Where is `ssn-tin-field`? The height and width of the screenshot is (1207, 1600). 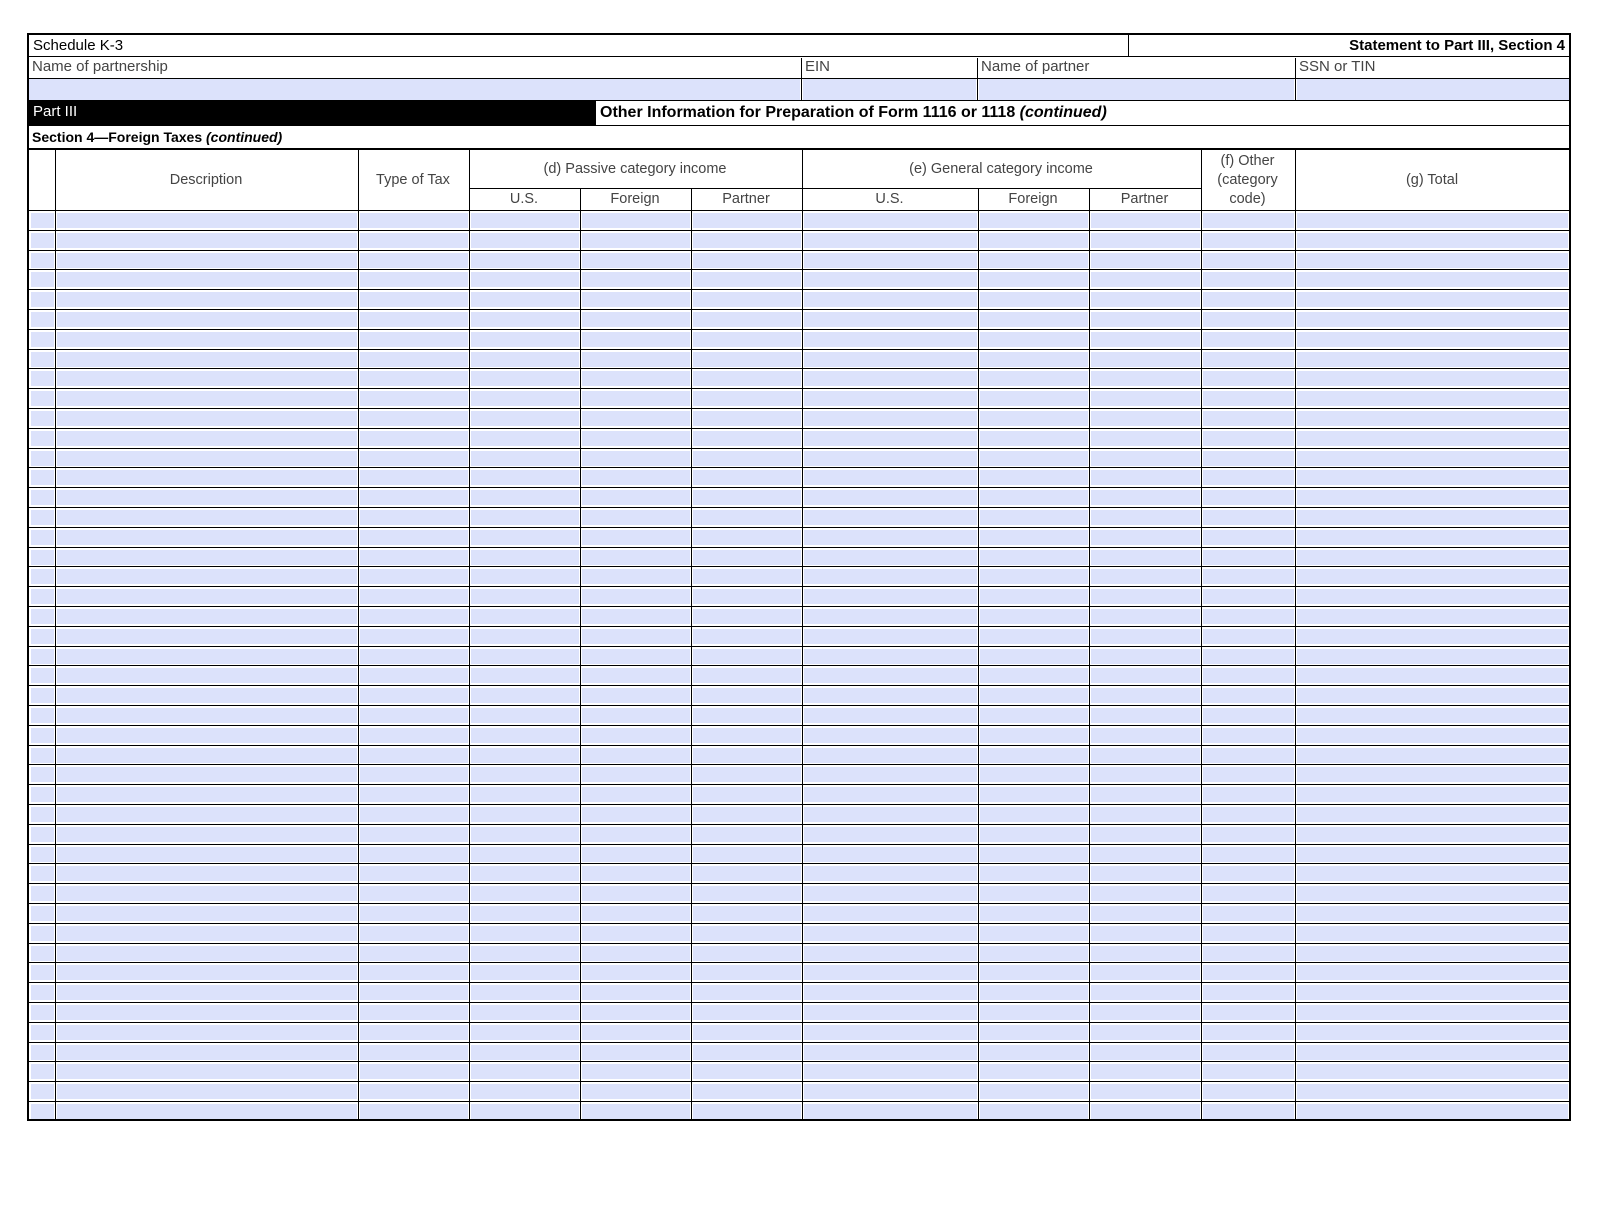 ssn-tin-field is located at coordinates (1433, 89).